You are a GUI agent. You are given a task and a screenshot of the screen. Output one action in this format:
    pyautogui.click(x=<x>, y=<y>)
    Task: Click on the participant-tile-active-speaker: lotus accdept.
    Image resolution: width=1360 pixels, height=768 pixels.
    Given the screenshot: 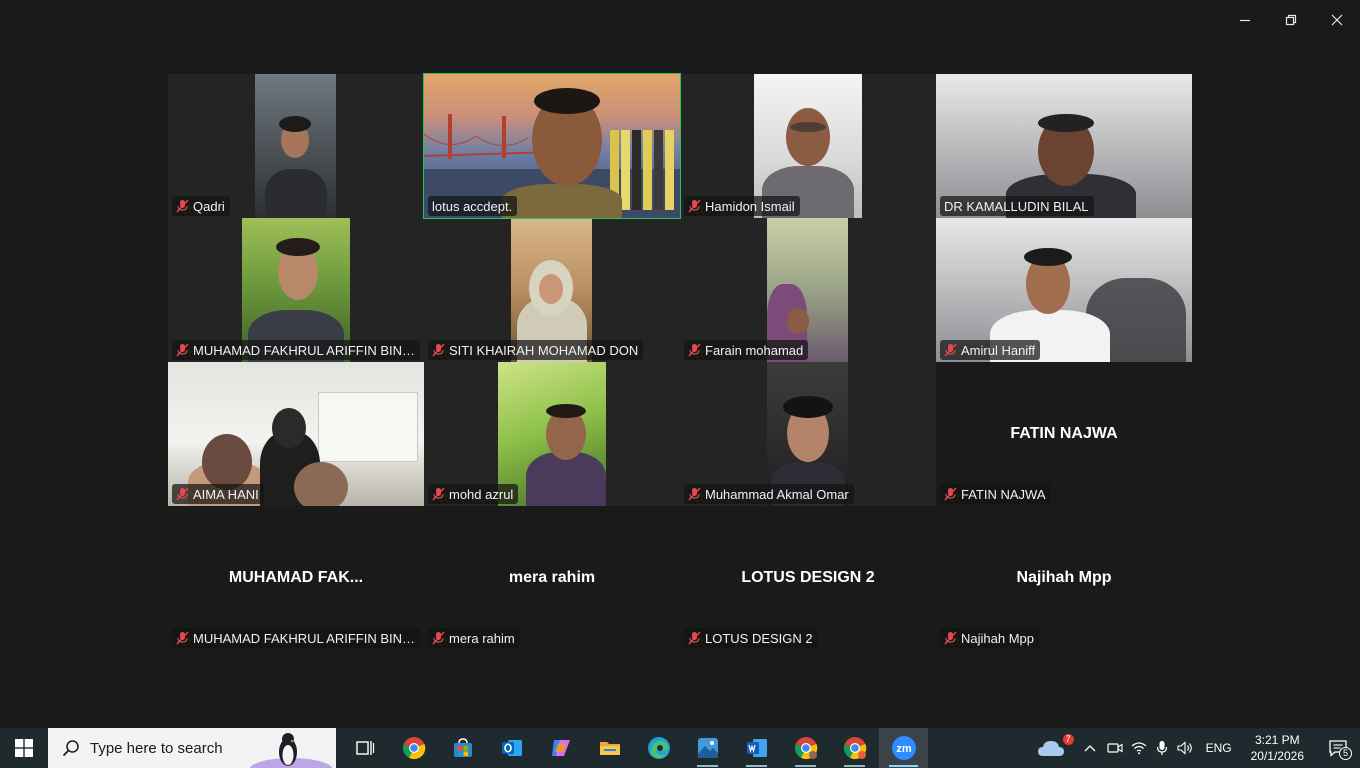 What is the action you would take?
    pyautogui.click(x=552, y=146)
    